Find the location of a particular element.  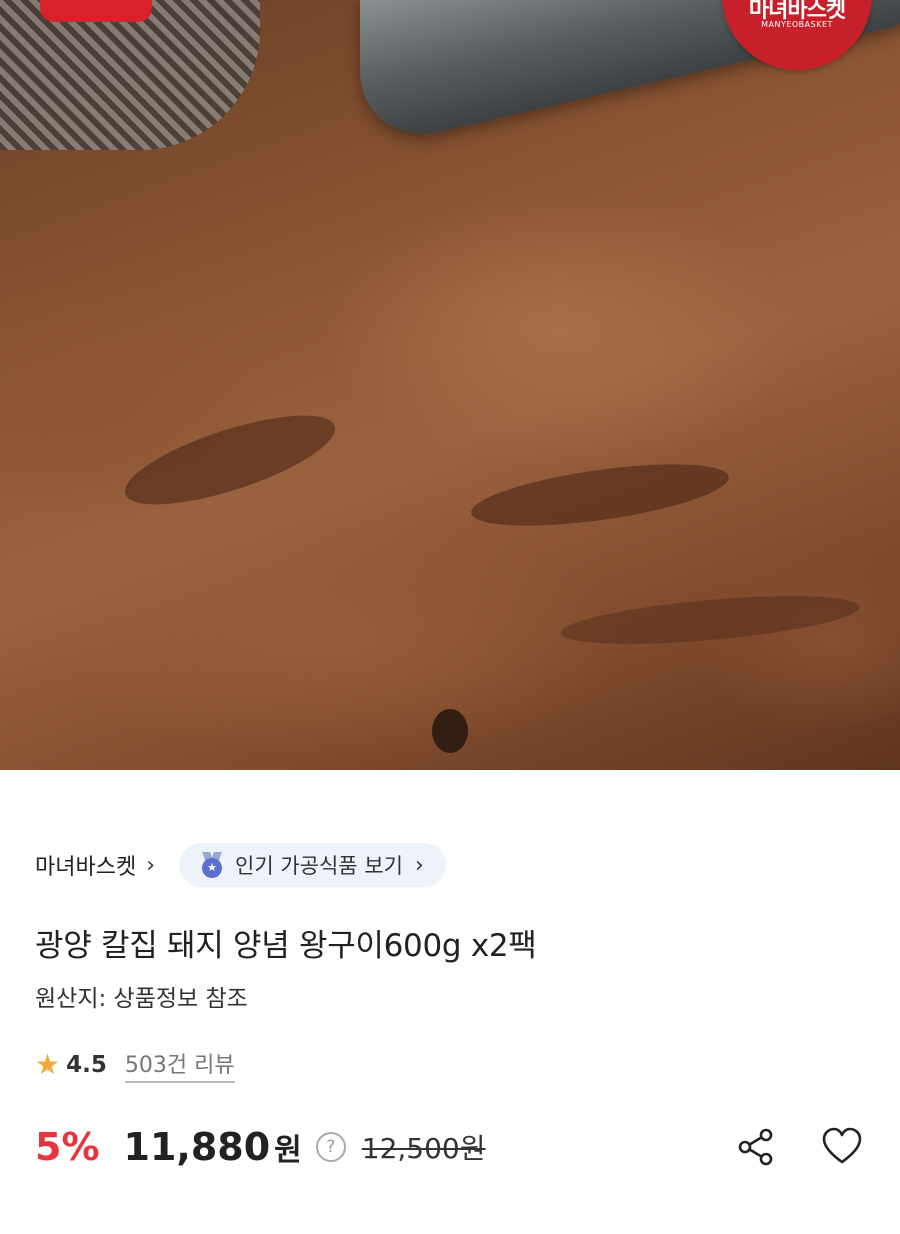

product-title: 광양 칼집 돼지 양념 왕구이600g x2팩 is located at coordinates (286, 946).